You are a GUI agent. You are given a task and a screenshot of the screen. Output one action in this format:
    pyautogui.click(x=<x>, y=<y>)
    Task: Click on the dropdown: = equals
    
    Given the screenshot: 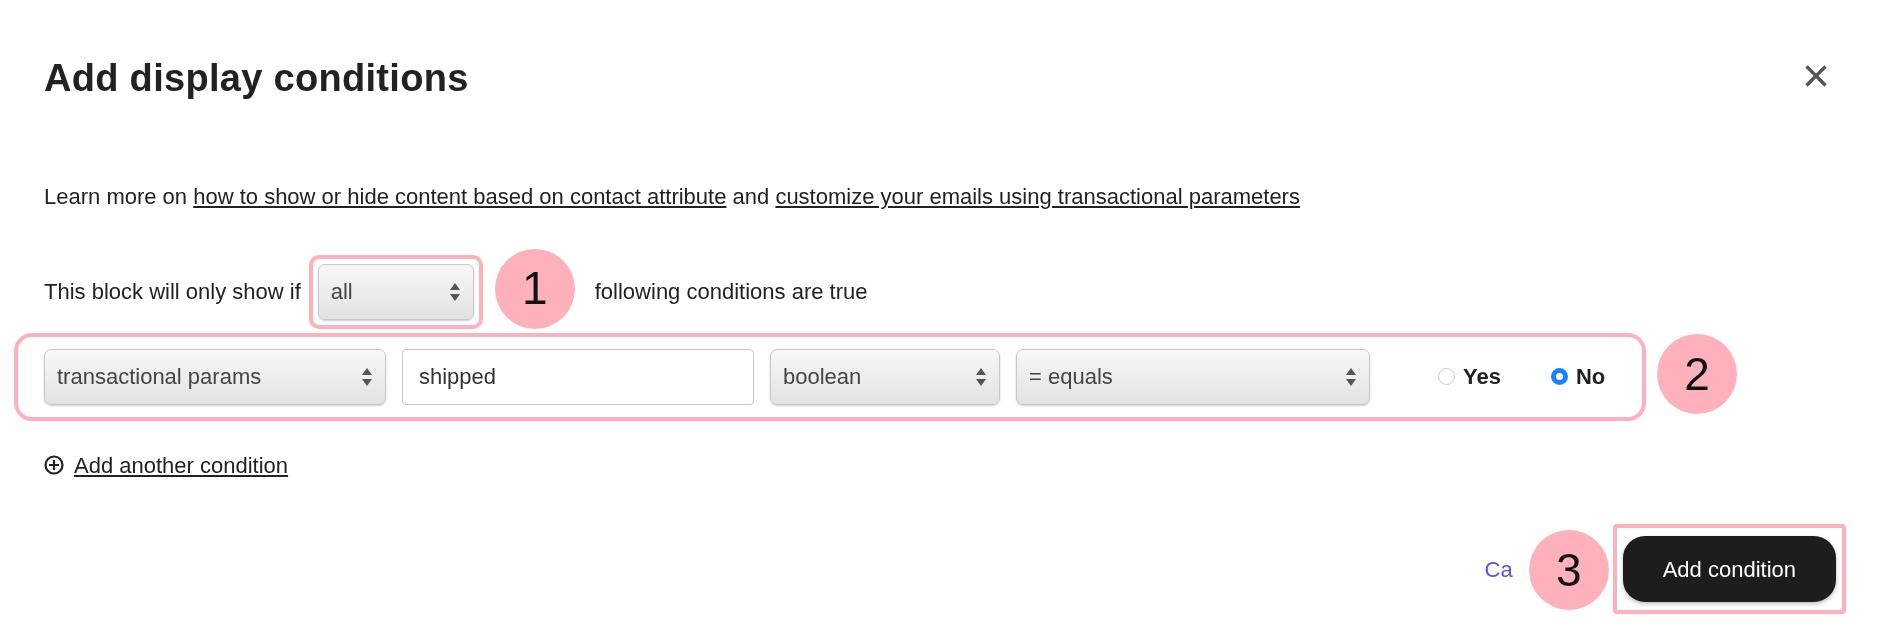 What is the action you would take?
    pyautogui.click(x=1193, y=376)
    